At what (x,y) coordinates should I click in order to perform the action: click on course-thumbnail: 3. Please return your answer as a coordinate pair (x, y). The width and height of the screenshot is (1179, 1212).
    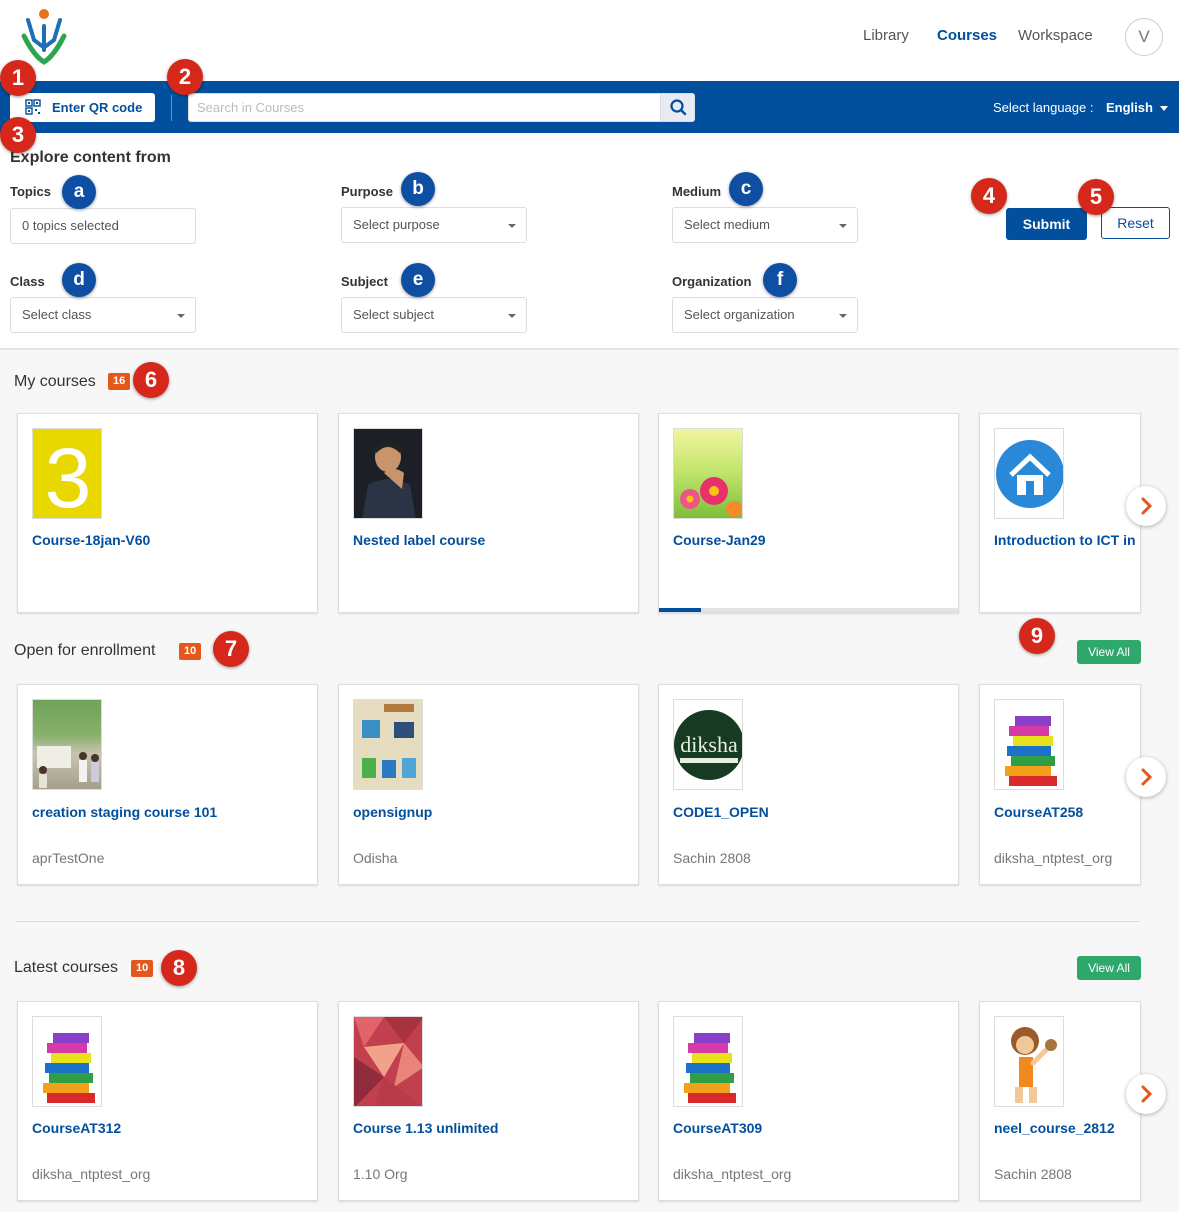
    Looking at the image, I should click on (67, 473).